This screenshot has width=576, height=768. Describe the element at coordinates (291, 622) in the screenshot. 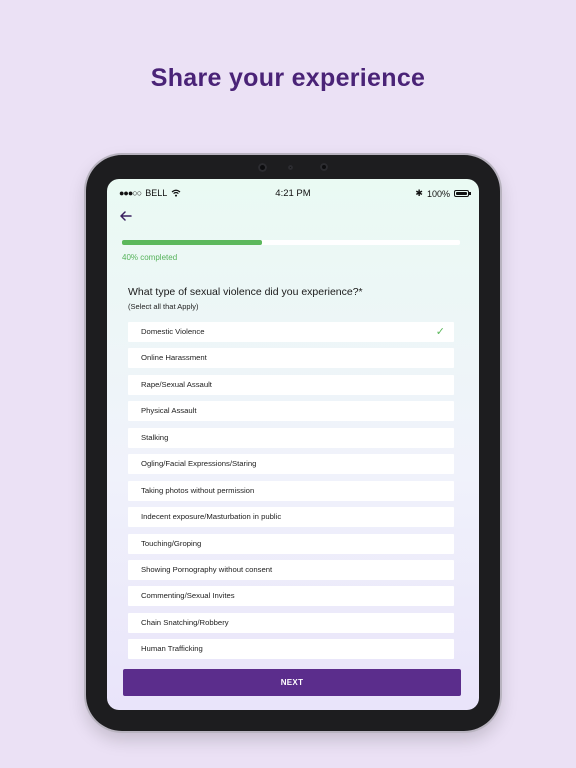

I see `option-item: Chain Snatching/Robbery` at that location.